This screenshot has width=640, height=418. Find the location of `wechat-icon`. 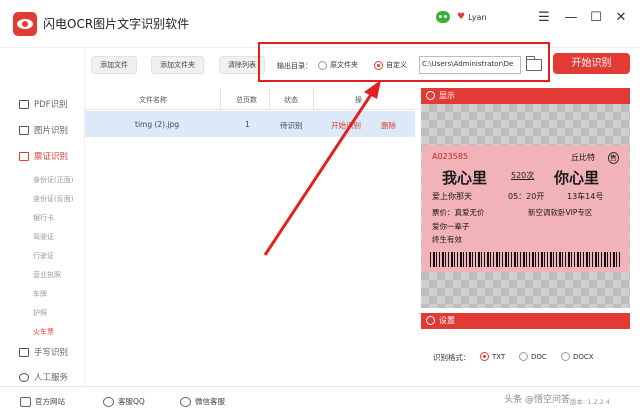

wechat-icon is located at coordinates (443, 17).